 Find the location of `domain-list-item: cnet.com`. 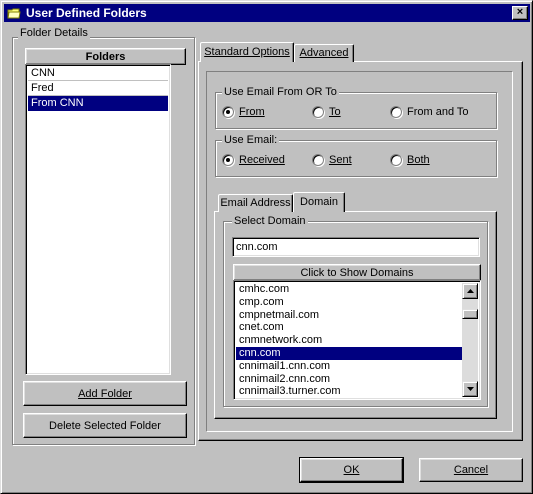

domain-list-item: cnet.com is located at coordinates (349, 327).